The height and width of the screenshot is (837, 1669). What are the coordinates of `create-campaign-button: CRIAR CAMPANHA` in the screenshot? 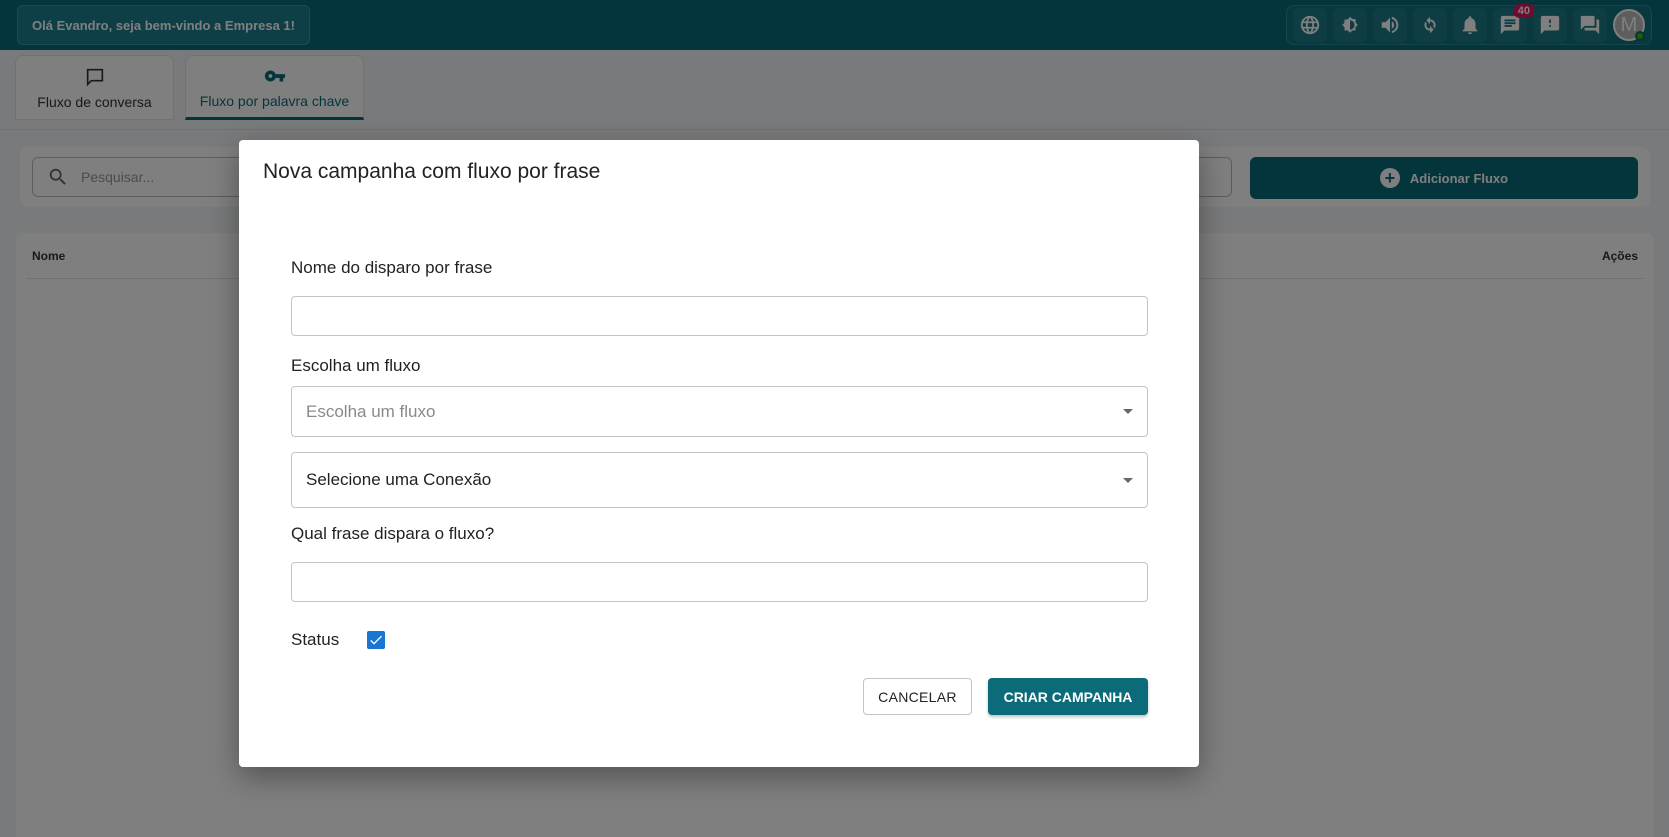 It's located at (1068, 696).